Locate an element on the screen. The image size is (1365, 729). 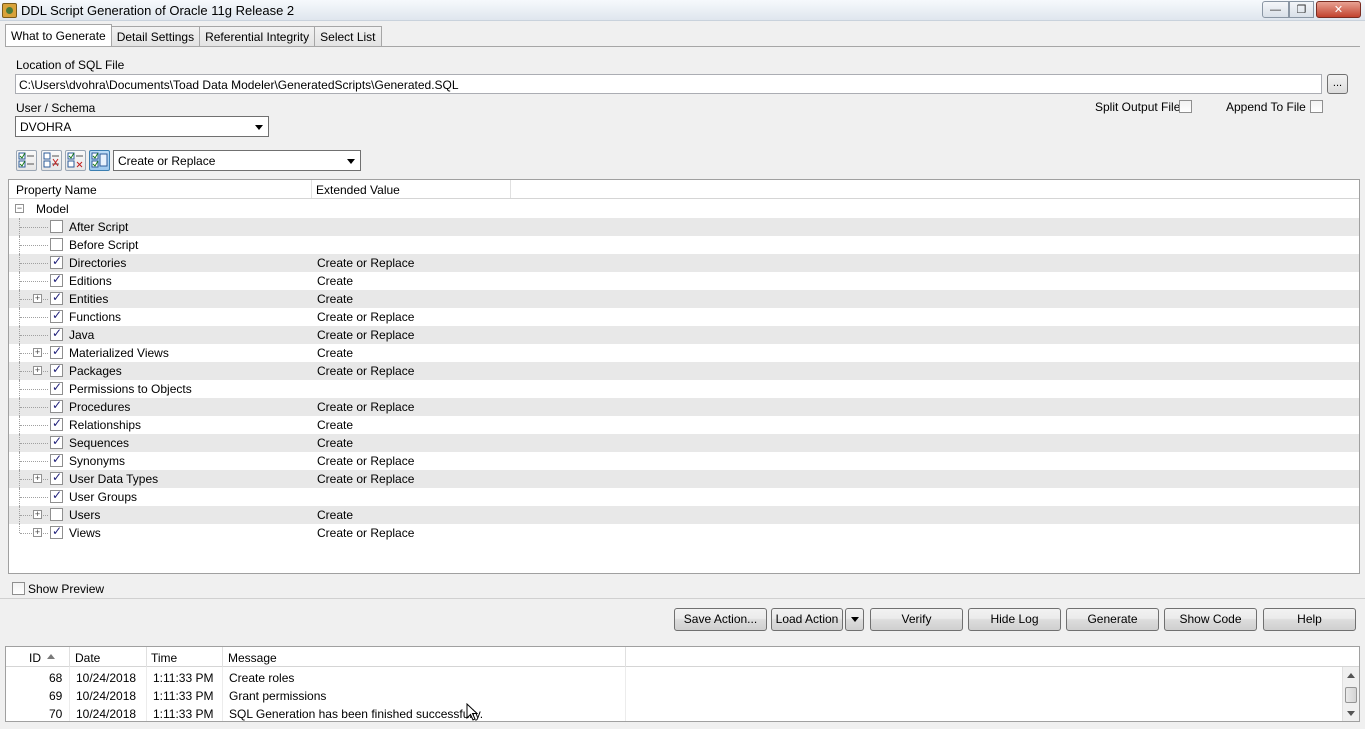
tree-row: + Materialized Views Create is located at coordinates (684, 353).